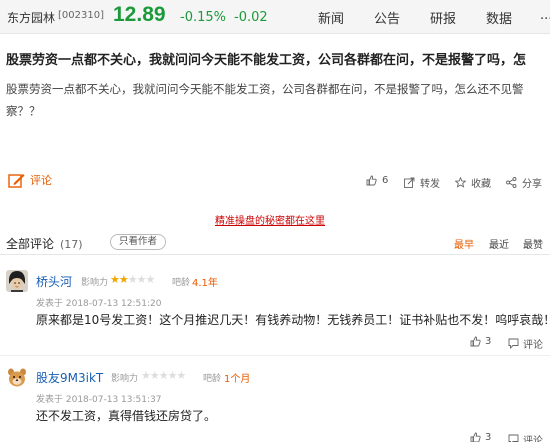 This screenshot has width=550, height=442. What do you see at coordinates (266, 60) in the screenshot?
I see `post-title: 股票劳资一点都不关心，我就问问今天能不能发工资，公司各群都在问，不是报警了吗，怎` at bounding box center [266, 60].